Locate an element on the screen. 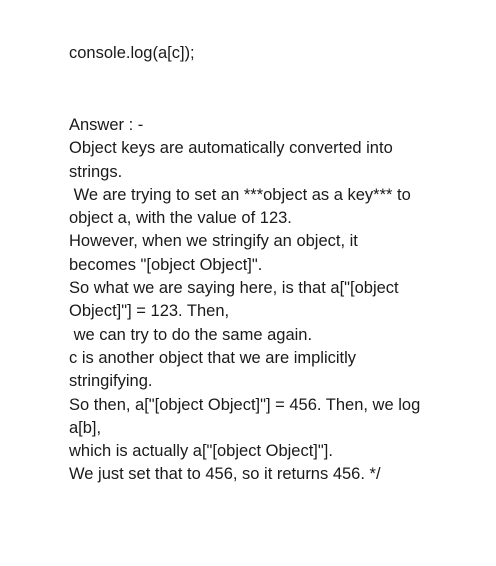 This screenshot has width=496, height=566. answer-line: we can try to do the same again. is located at coordinates (191, 334).